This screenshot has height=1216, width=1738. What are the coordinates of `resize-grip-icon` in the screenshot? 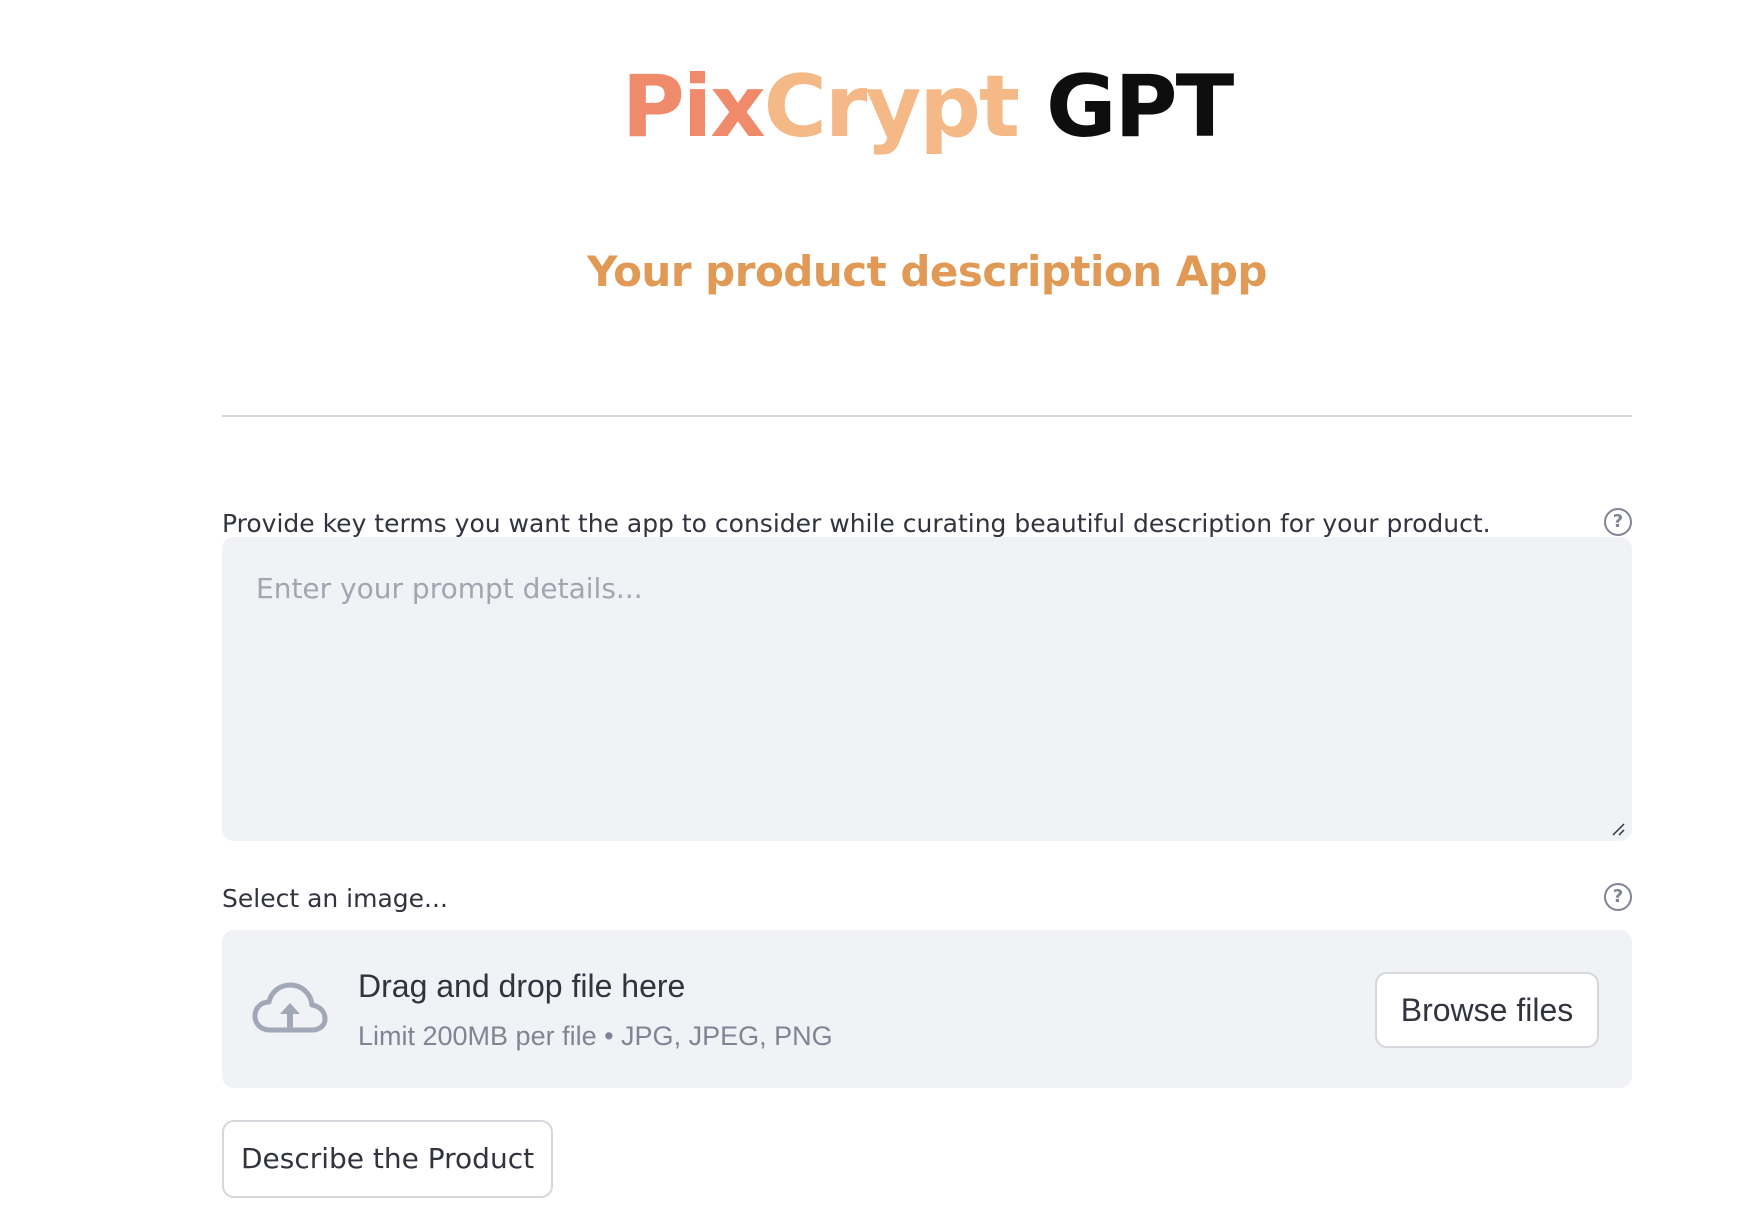 It's located at (1618, 829).